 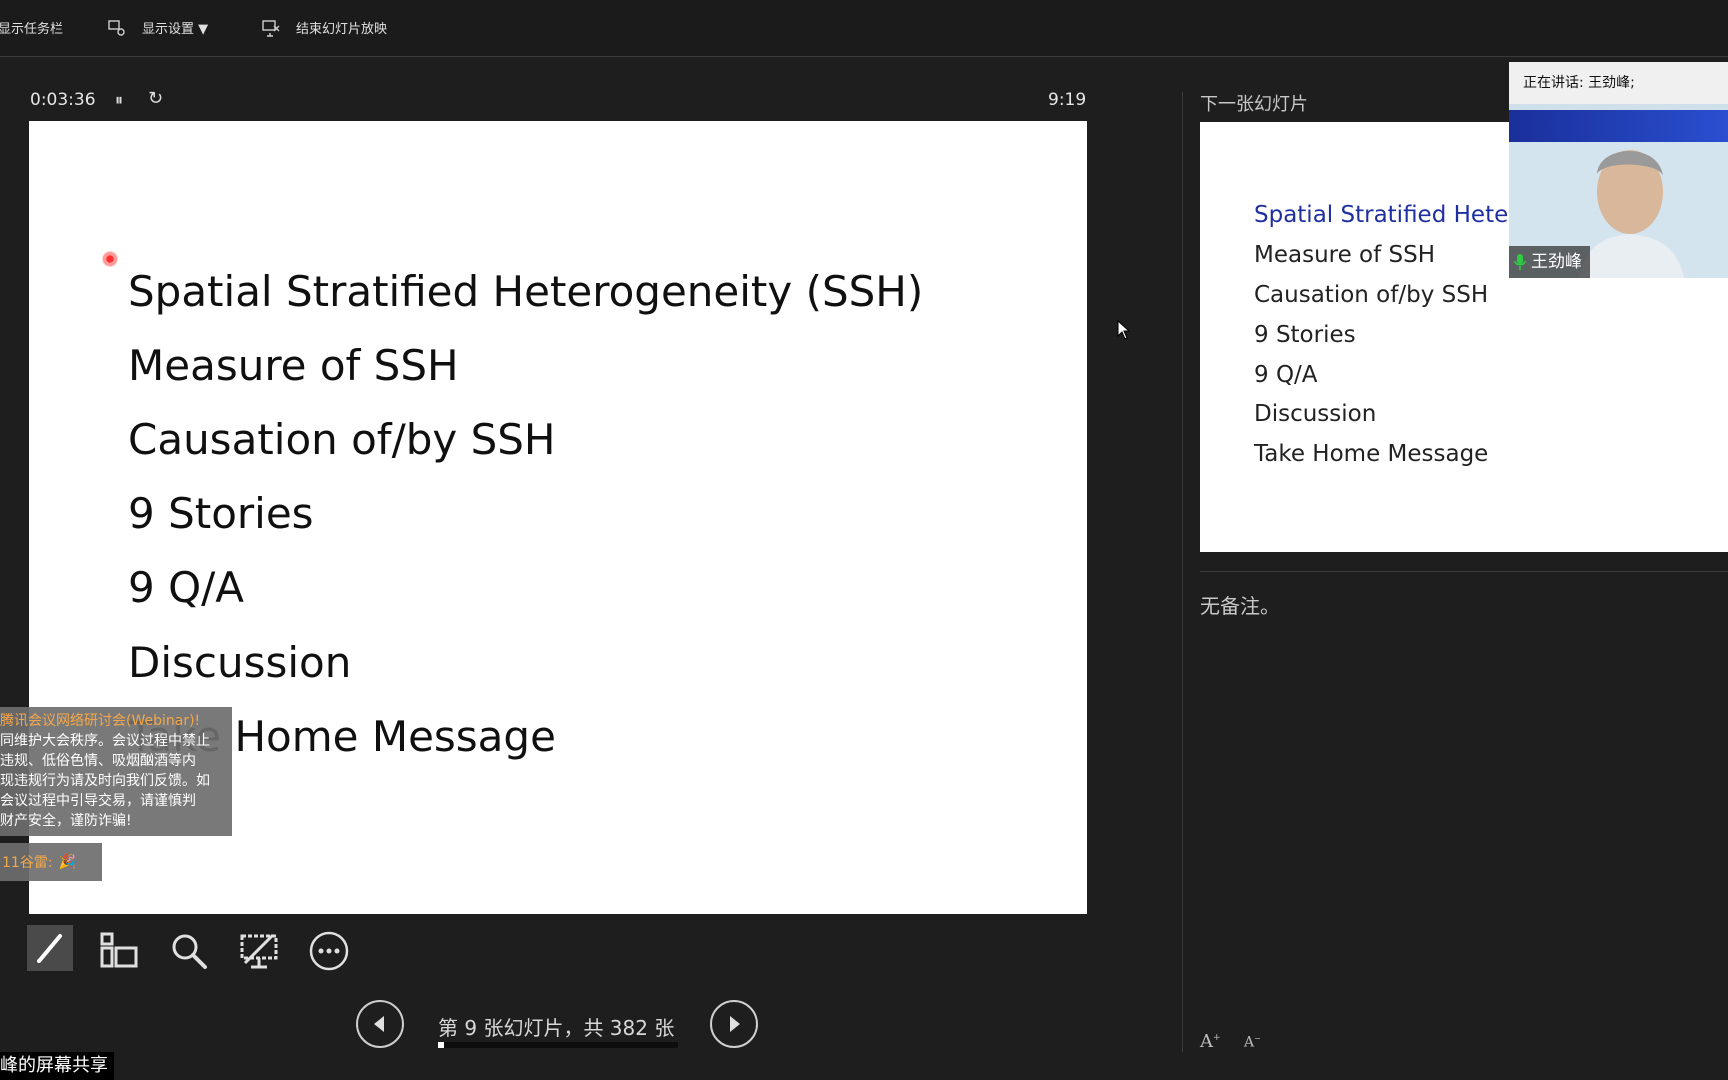 I want to click on slide-counter: 第 9 张幻灯片，共 382 张, so click(x=556, y=1028).